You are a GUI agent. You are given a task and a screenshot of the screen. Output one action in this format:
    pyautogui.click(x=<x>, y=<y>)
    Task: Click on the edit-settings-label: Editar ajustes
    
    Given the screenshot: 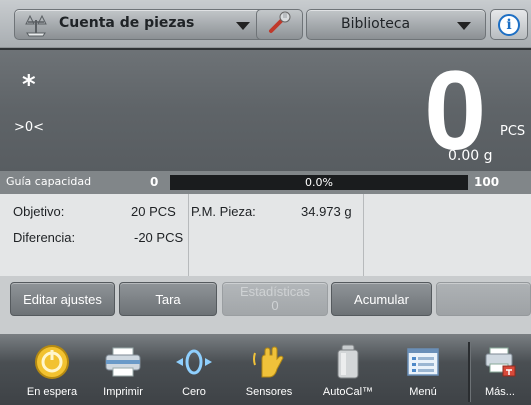 What is the action you would take?
    pyautogui.click(x=62, y=299)
    